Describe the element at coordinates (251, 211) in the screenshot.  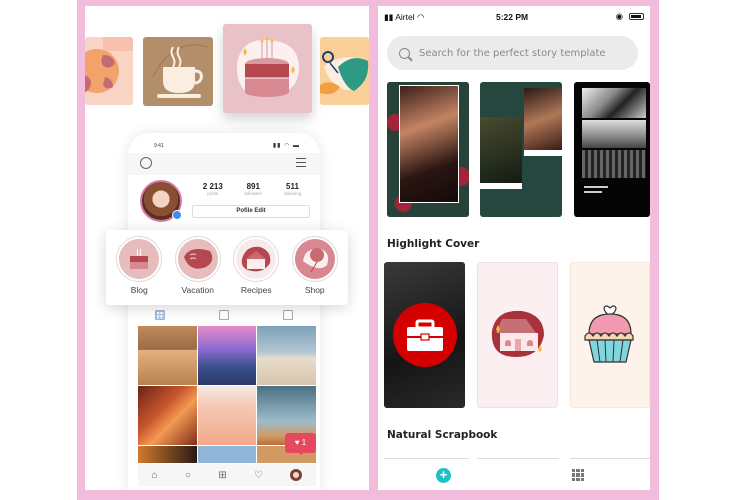
I see `profile-edit-button: Pofile Edit` at that location.